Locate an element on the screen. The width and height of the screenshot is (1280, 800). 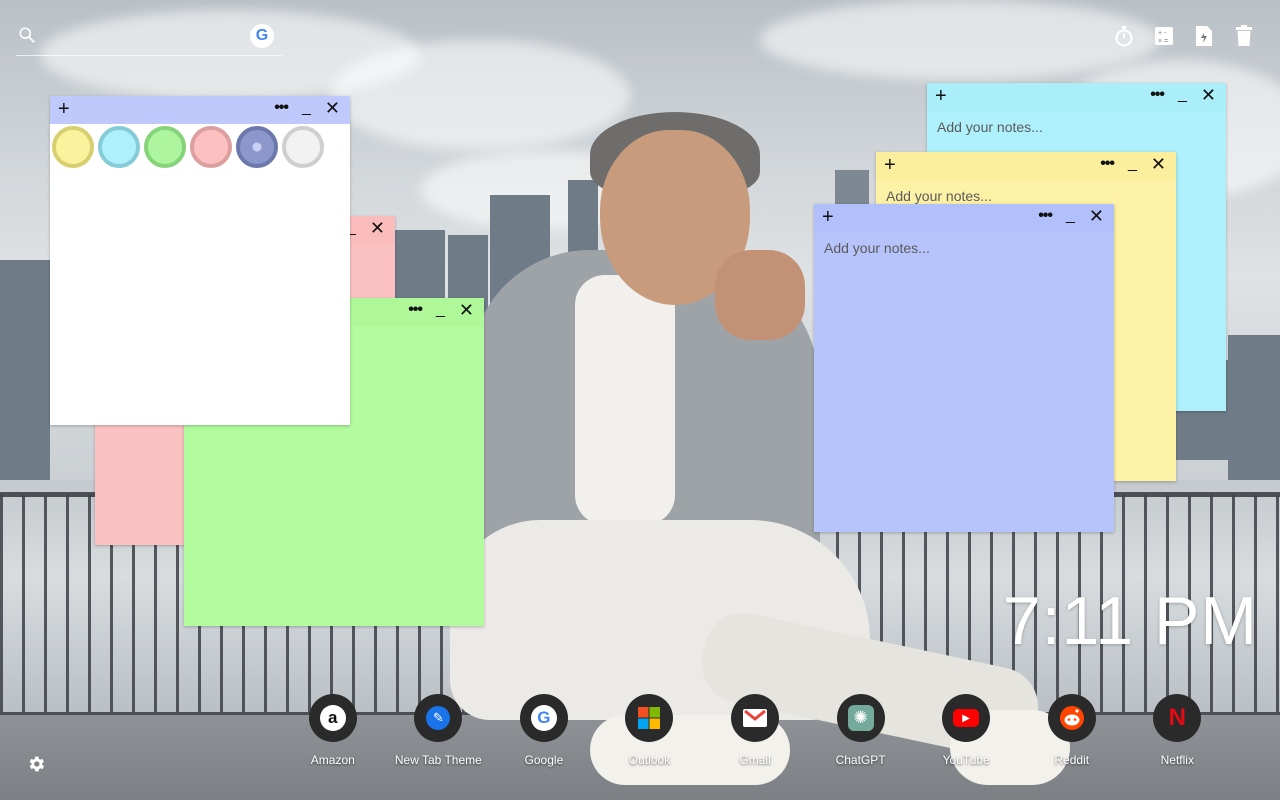
shortcut-amazon: a Amazon is located at coordinates (333, 734).